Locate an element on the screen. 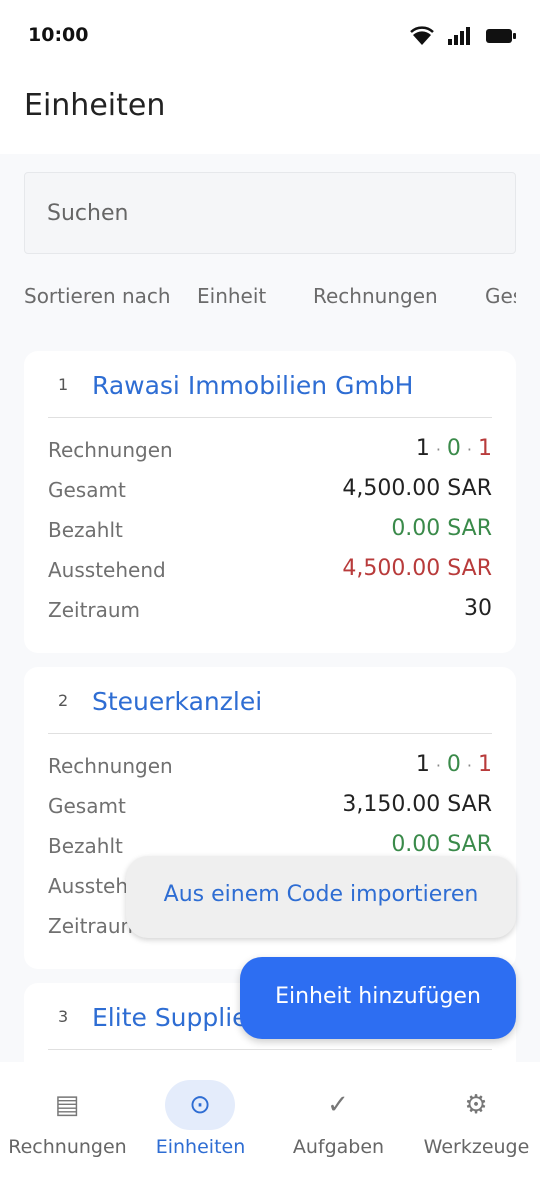 The height and width of the screenshot is (1181, 540). unit-name: Steuerkanzlei is located at coordinates (177, 701).